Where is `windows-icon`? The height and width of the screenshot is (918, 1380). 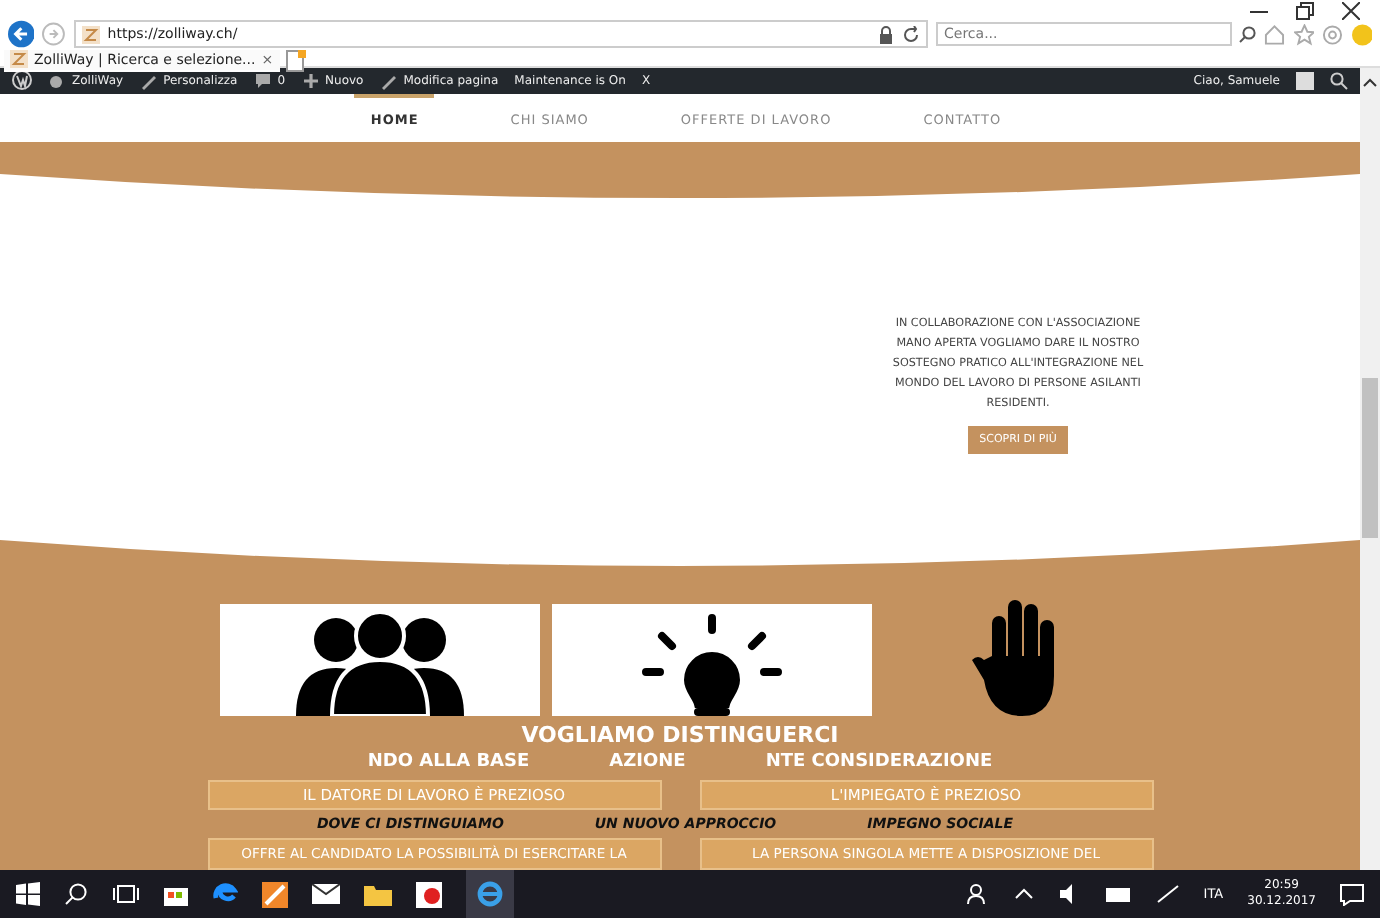
windows-icon is located at coordinates (28, 894).